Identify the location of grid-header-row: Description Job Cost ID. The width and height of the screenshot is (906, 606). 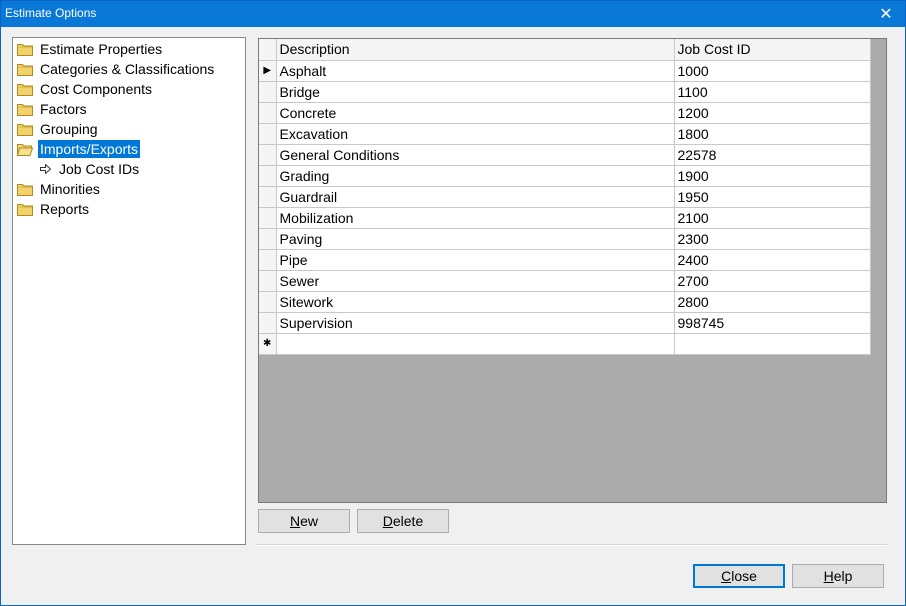
(565, 50).